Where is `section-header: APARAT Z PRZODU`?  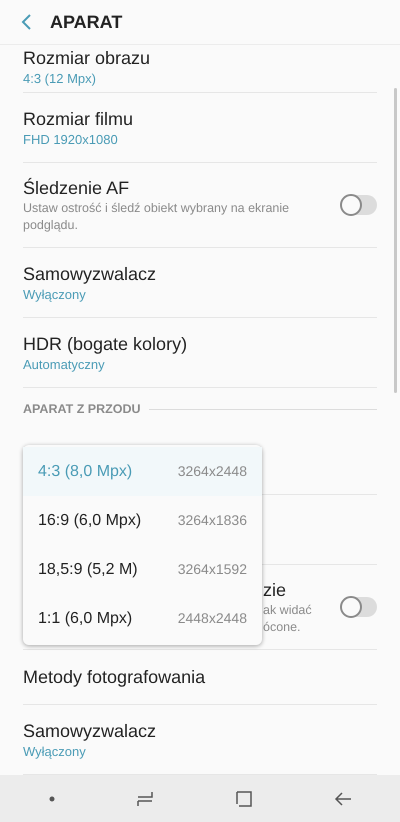
section-header: APARAT Z PRZODU is located at coordinates (82, 409).